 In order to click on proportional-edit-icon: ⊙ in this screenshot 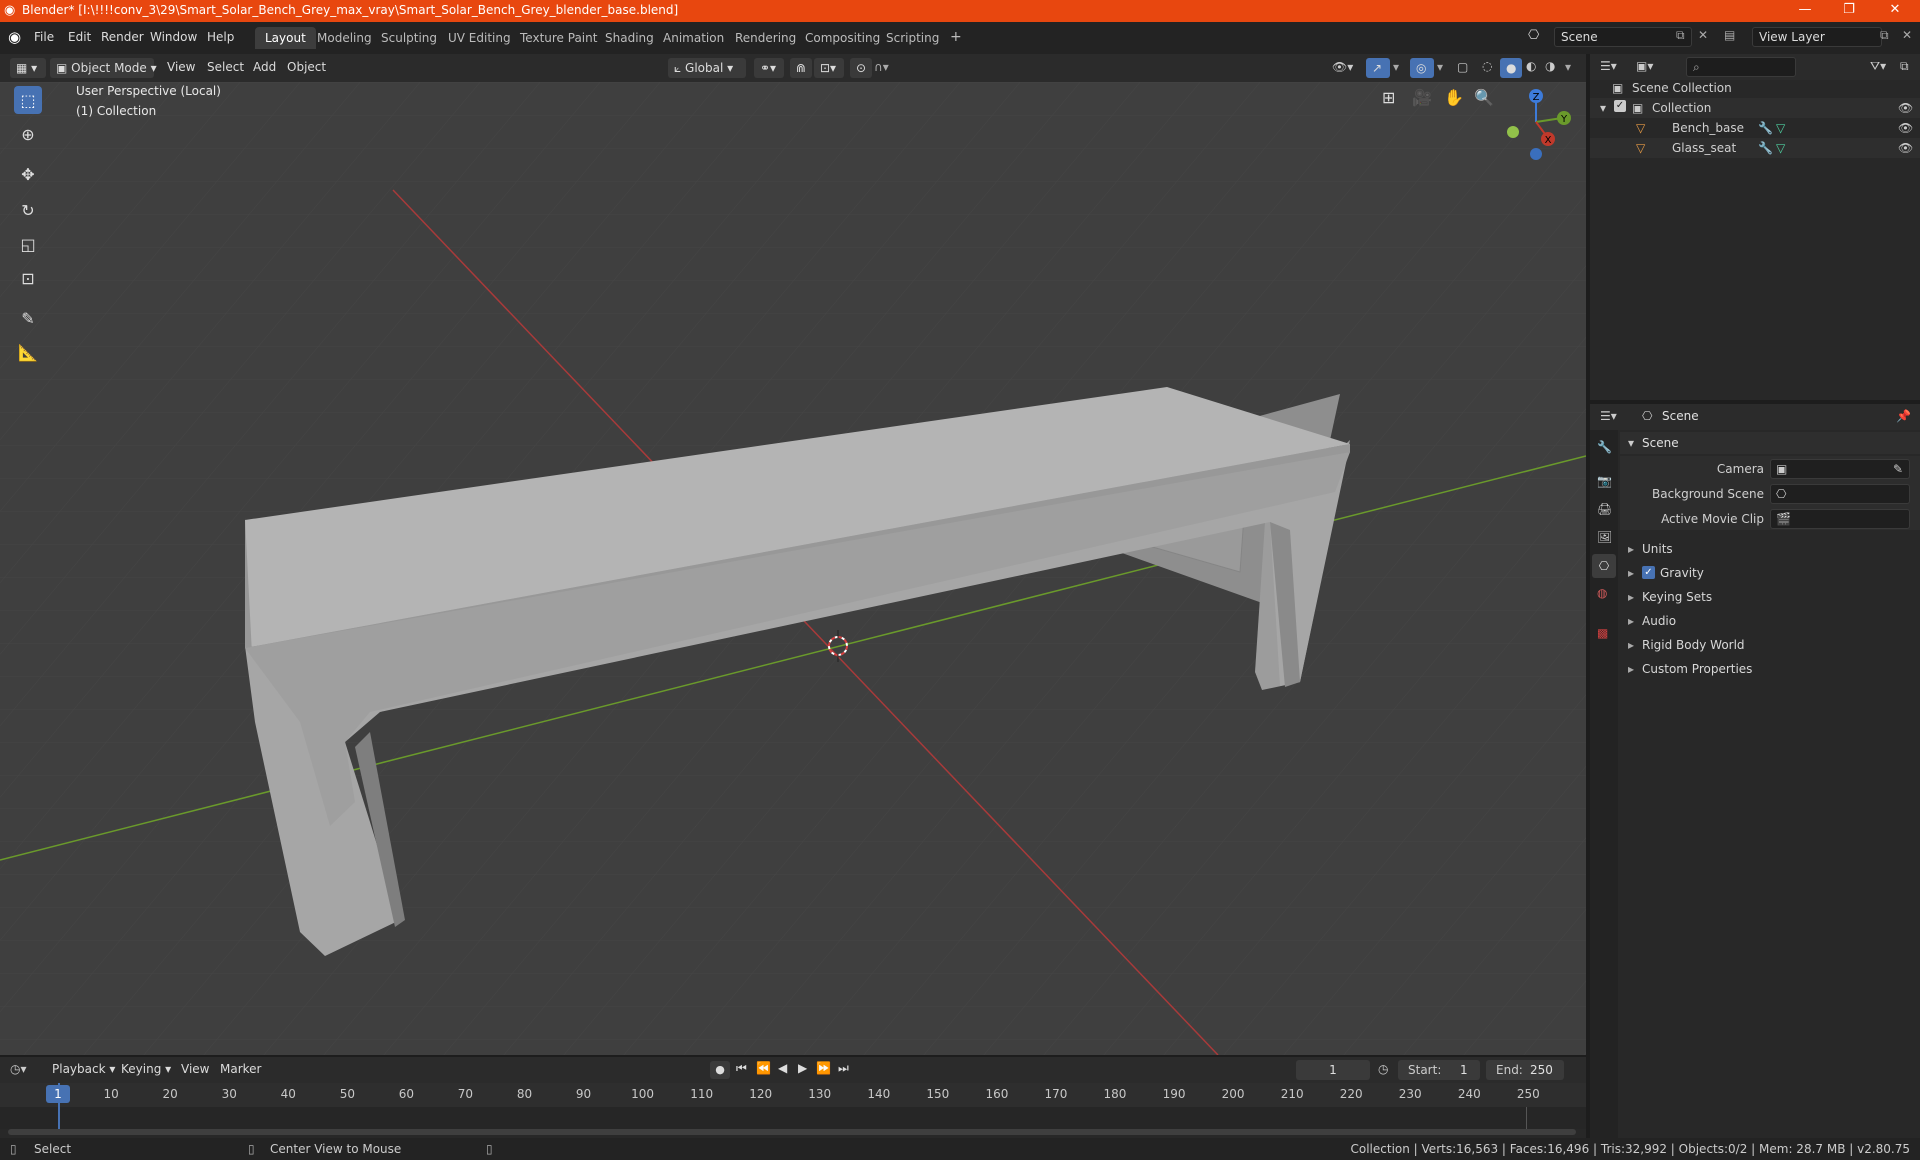, I will do `click(861, 68)`.